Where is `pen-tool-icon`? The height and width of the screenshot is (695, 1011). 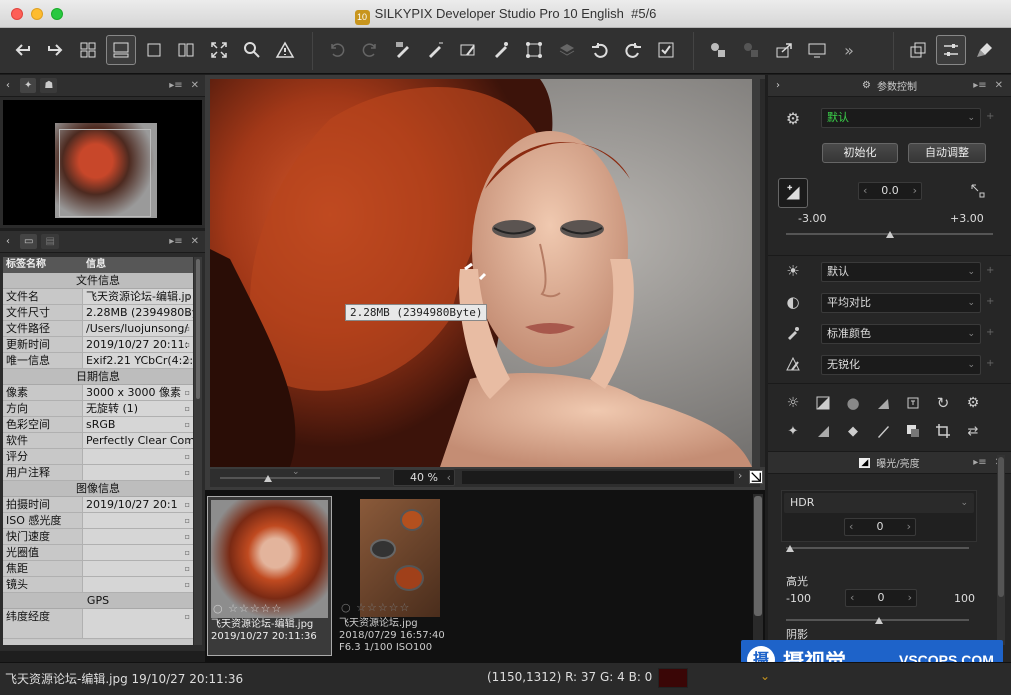 pen-tool-icon is located at coordinates (435, 50).